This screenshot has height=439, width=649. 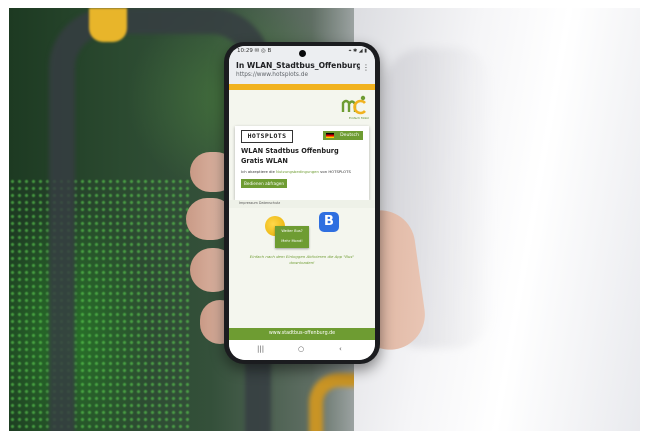 I want to click on front-camera, so click(x=302, y=53).